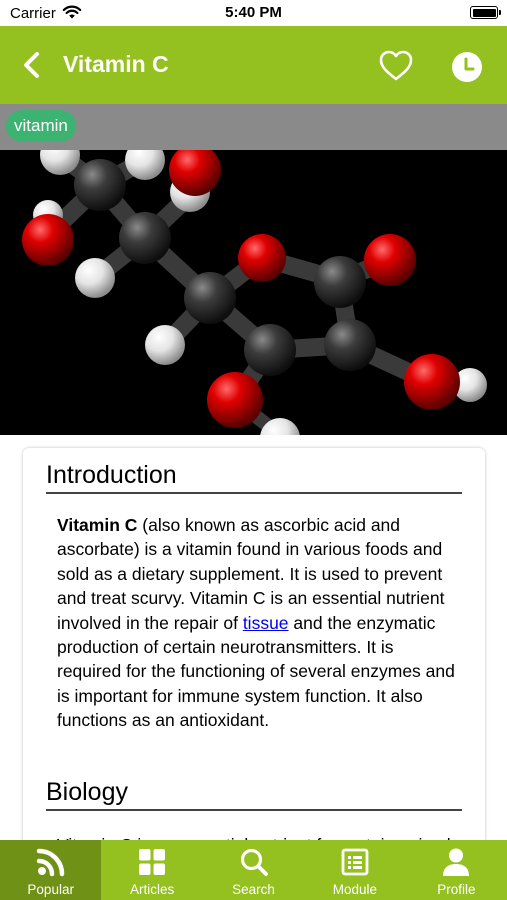  Describe the element at coordinates (254, 862) in the screenshot. I see `search-icon` at that location.